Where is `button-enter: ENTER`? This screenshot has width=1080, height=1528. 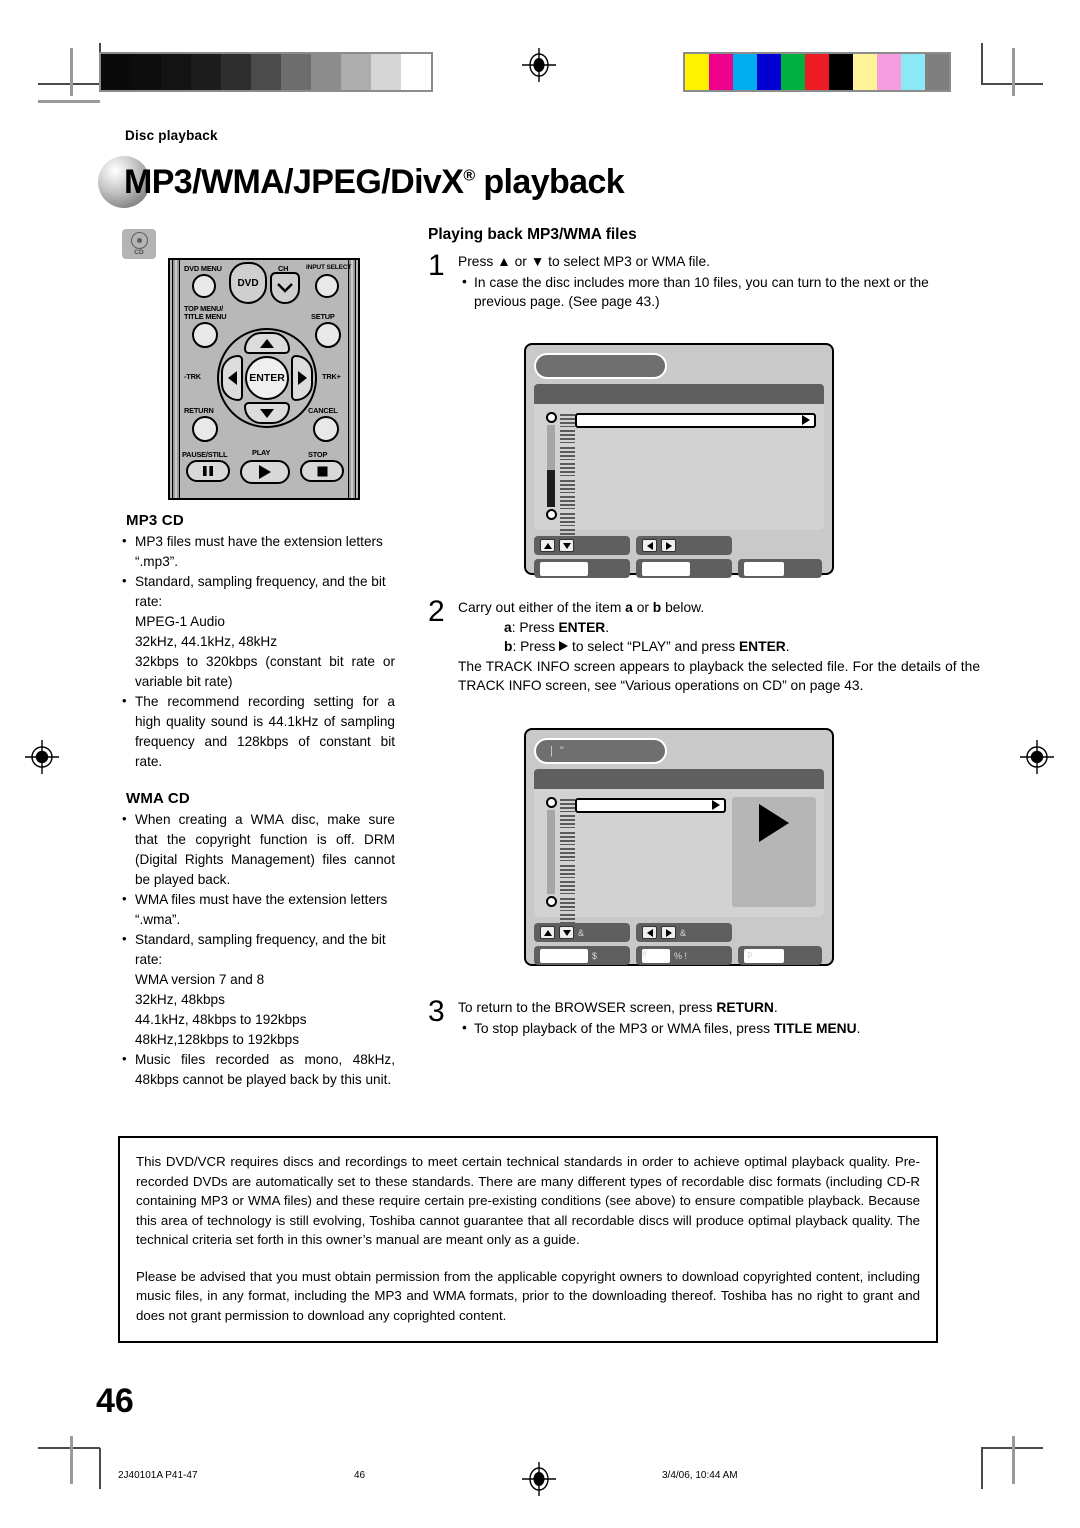
button-enter: ENTER is located at coordinates (267, 378).